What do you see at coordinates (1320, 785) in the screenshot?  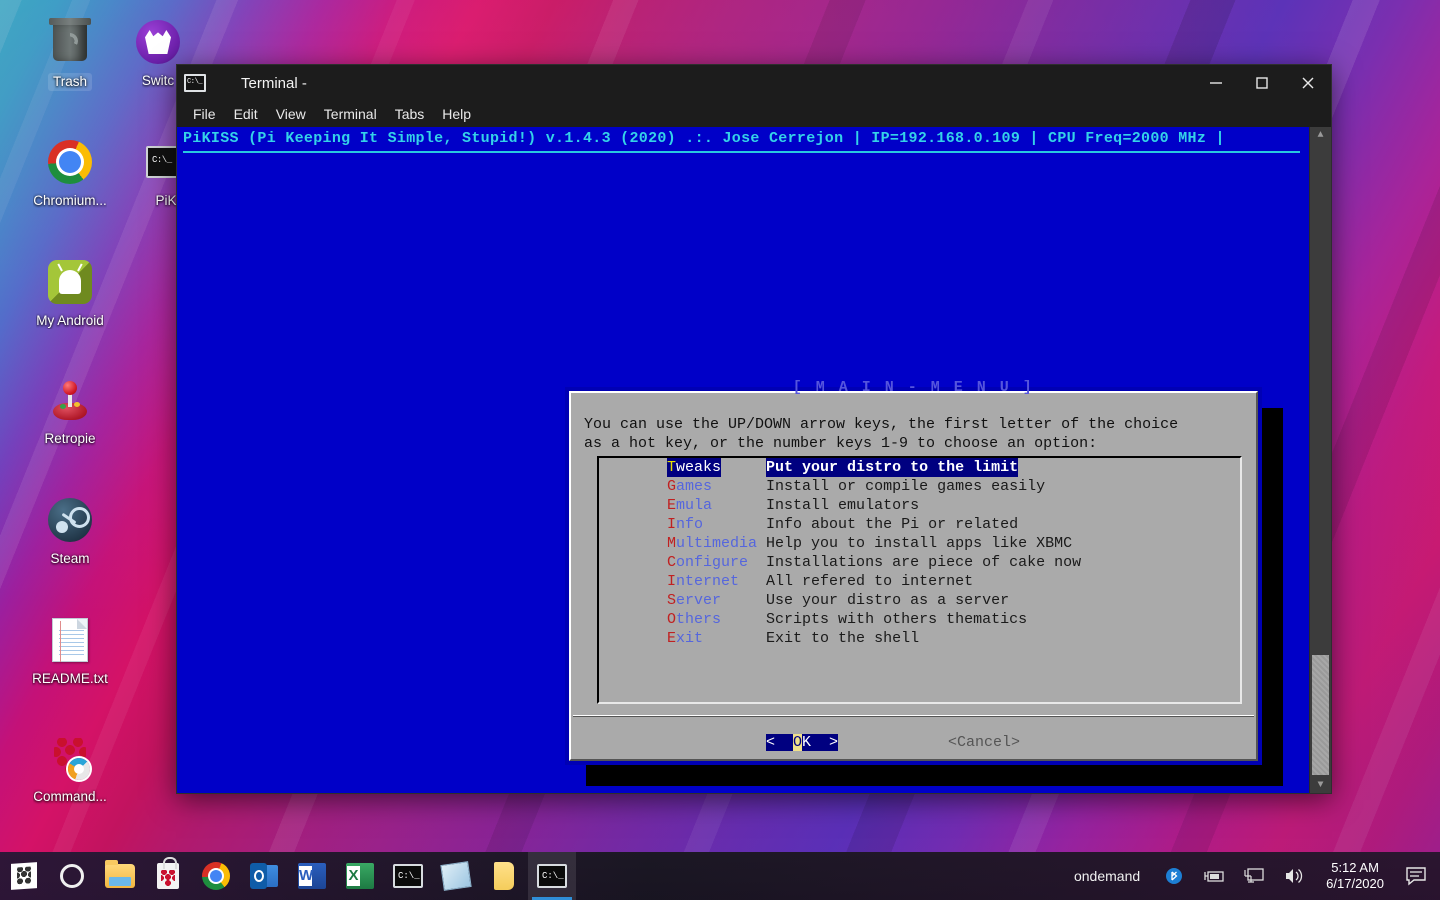 I see `chevron-down-icon: ▼` at bounding box center [1320, 785].